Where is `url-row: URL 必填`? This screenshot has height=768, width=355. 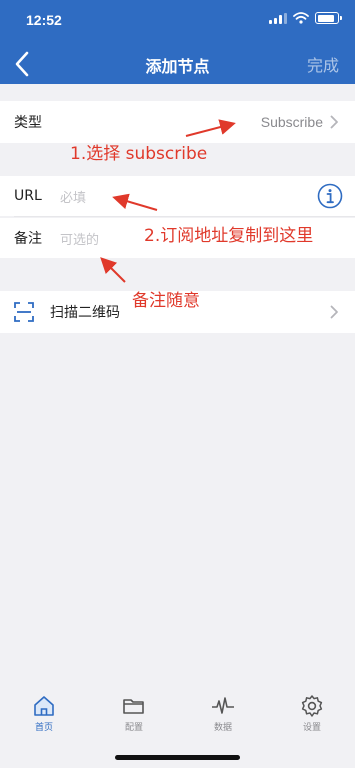 url-row: URL 必填 is located at coordinates (177, 196).